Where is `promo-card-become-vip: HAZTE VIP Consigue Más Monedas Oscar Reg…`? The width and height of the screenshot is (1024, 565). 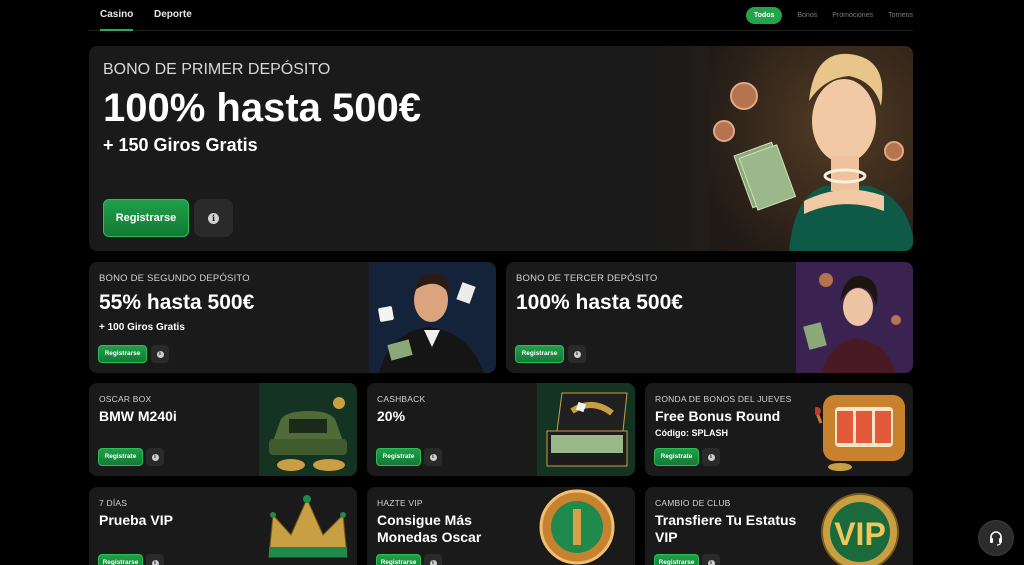
promo-card-become-vip: HAZTE VIP Consigue Más Monedas Oscar Reg… is located at coordinates (501, 526).